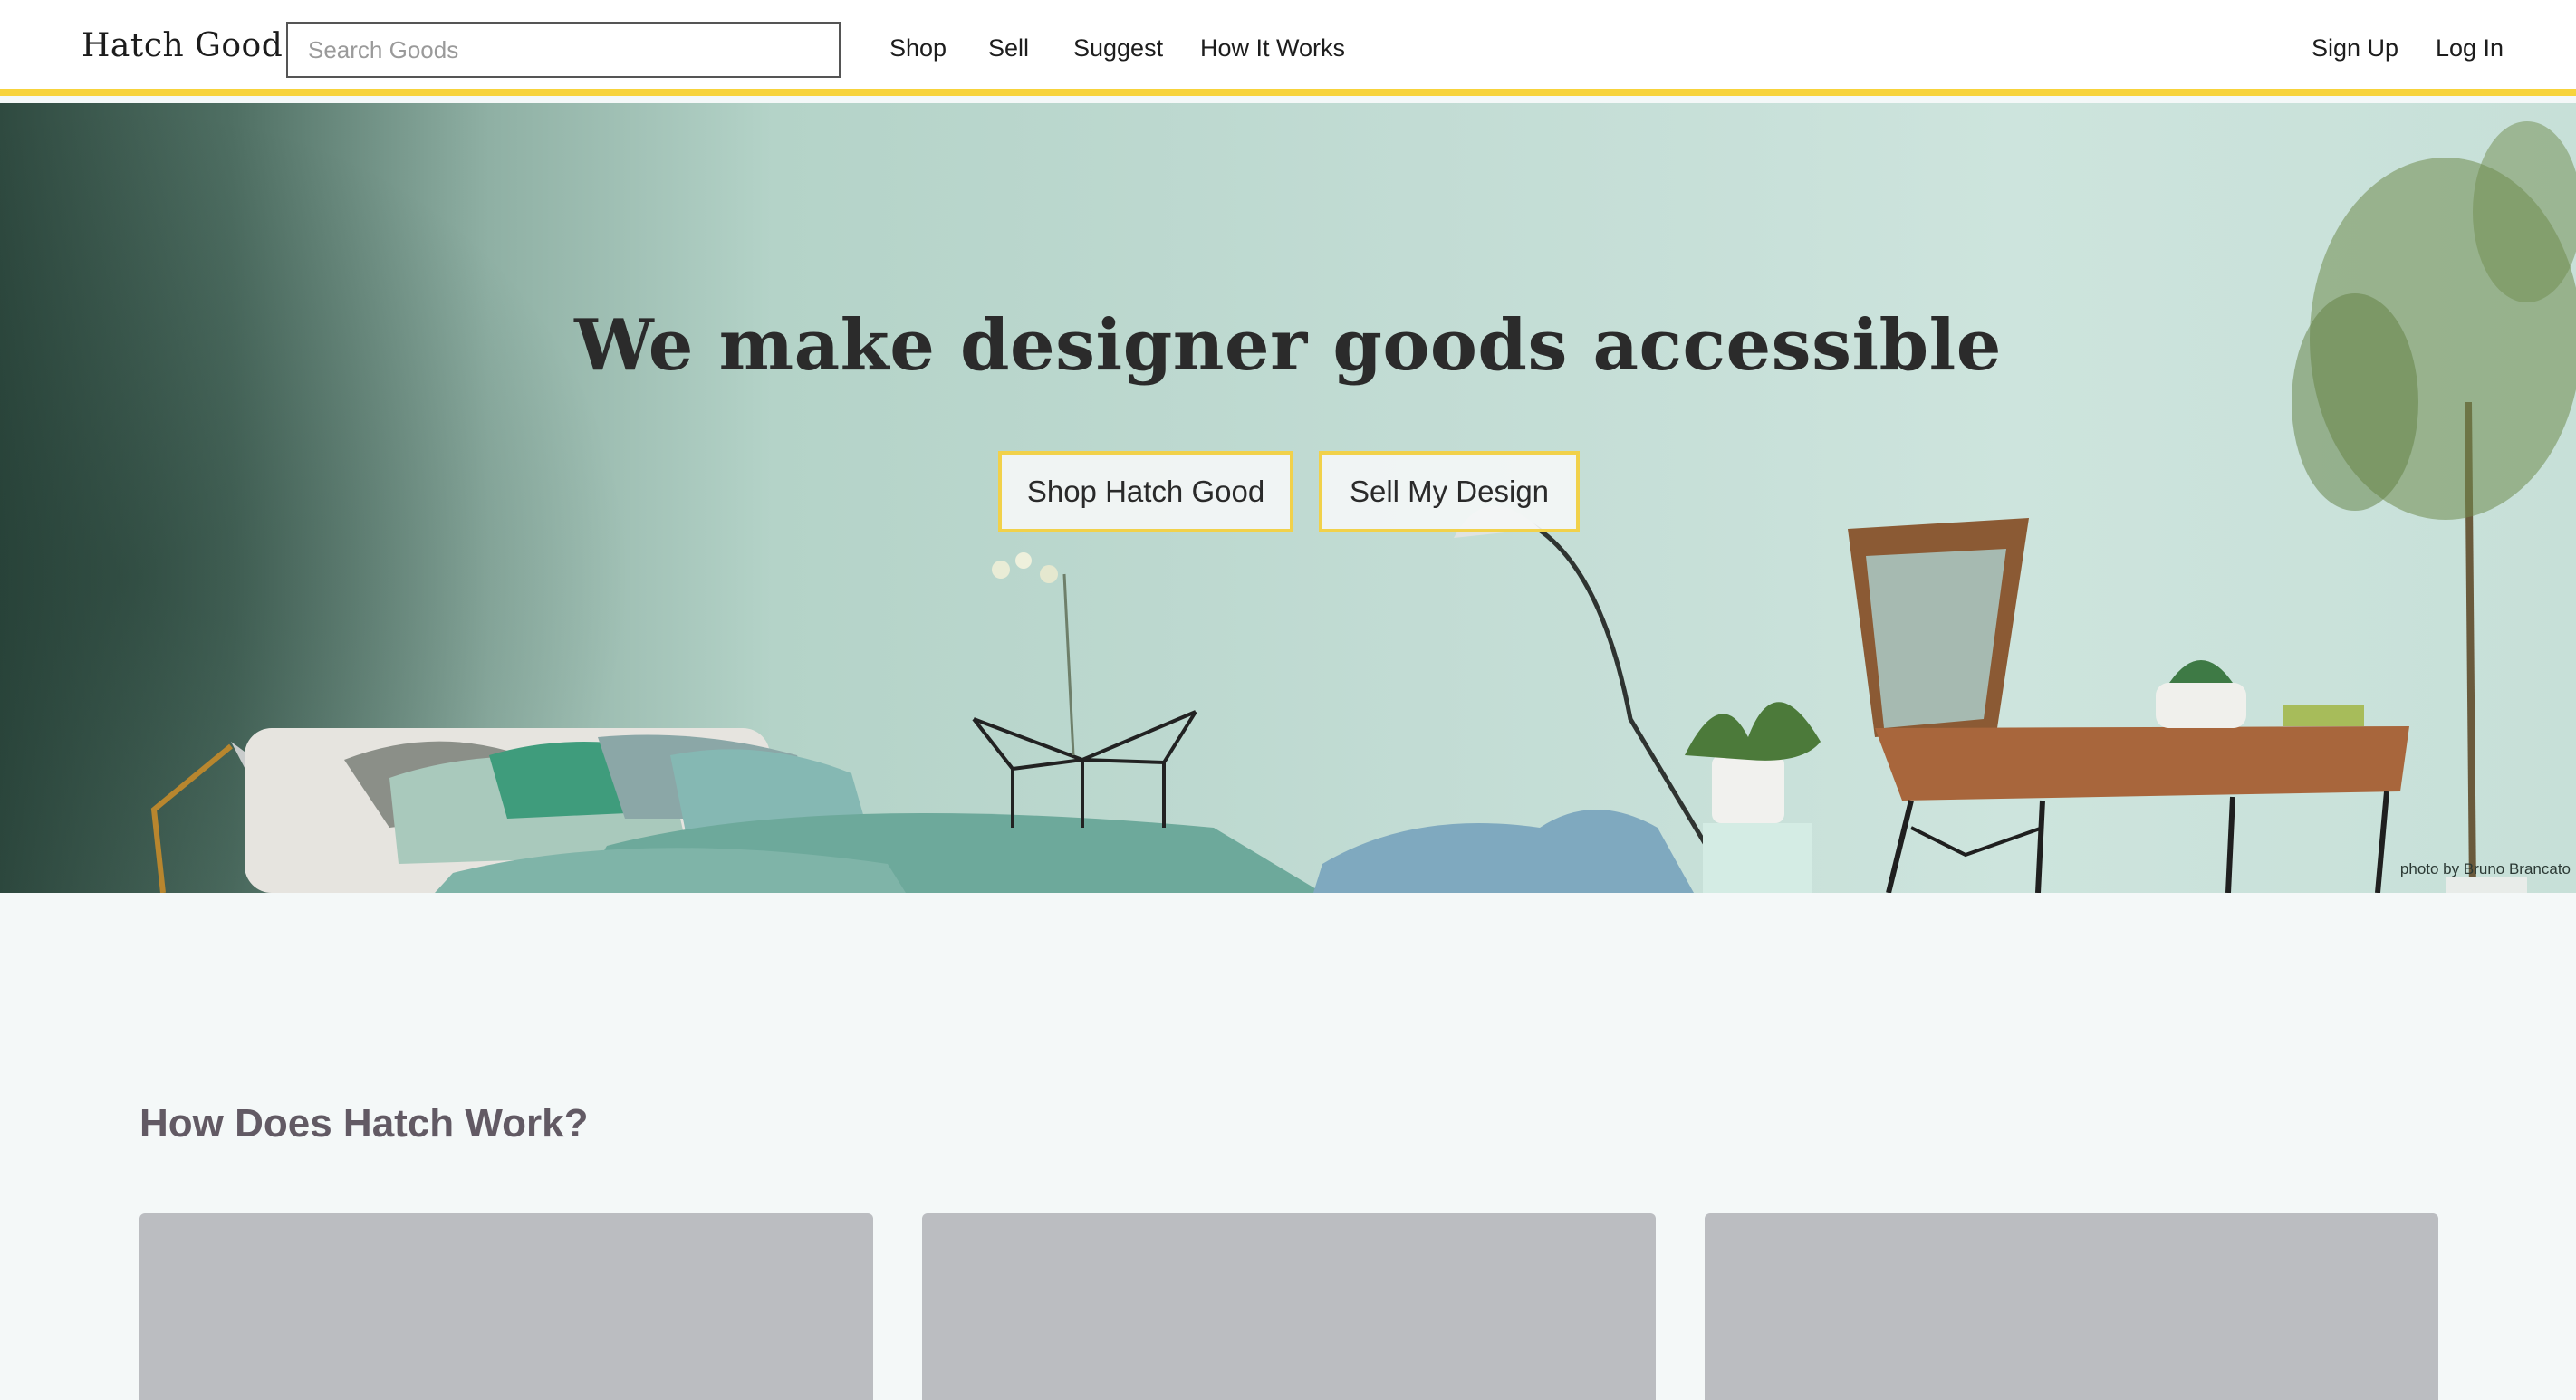  Describe the element at coordinates (364, 1123) in the screenshot. I see `how-it-works-heading: How Does Hatch Work?` at that location.